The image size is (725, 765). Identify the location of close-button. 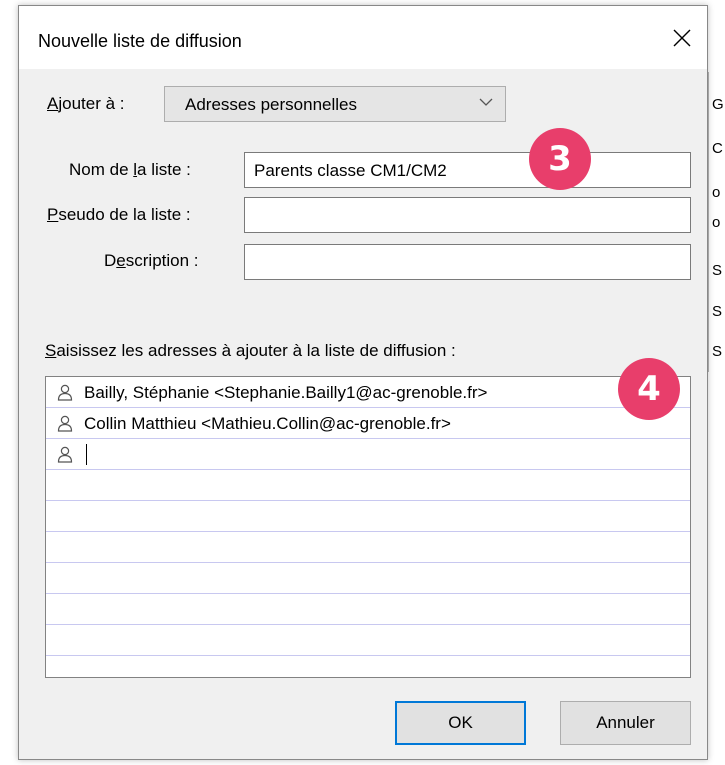
(682, 38).